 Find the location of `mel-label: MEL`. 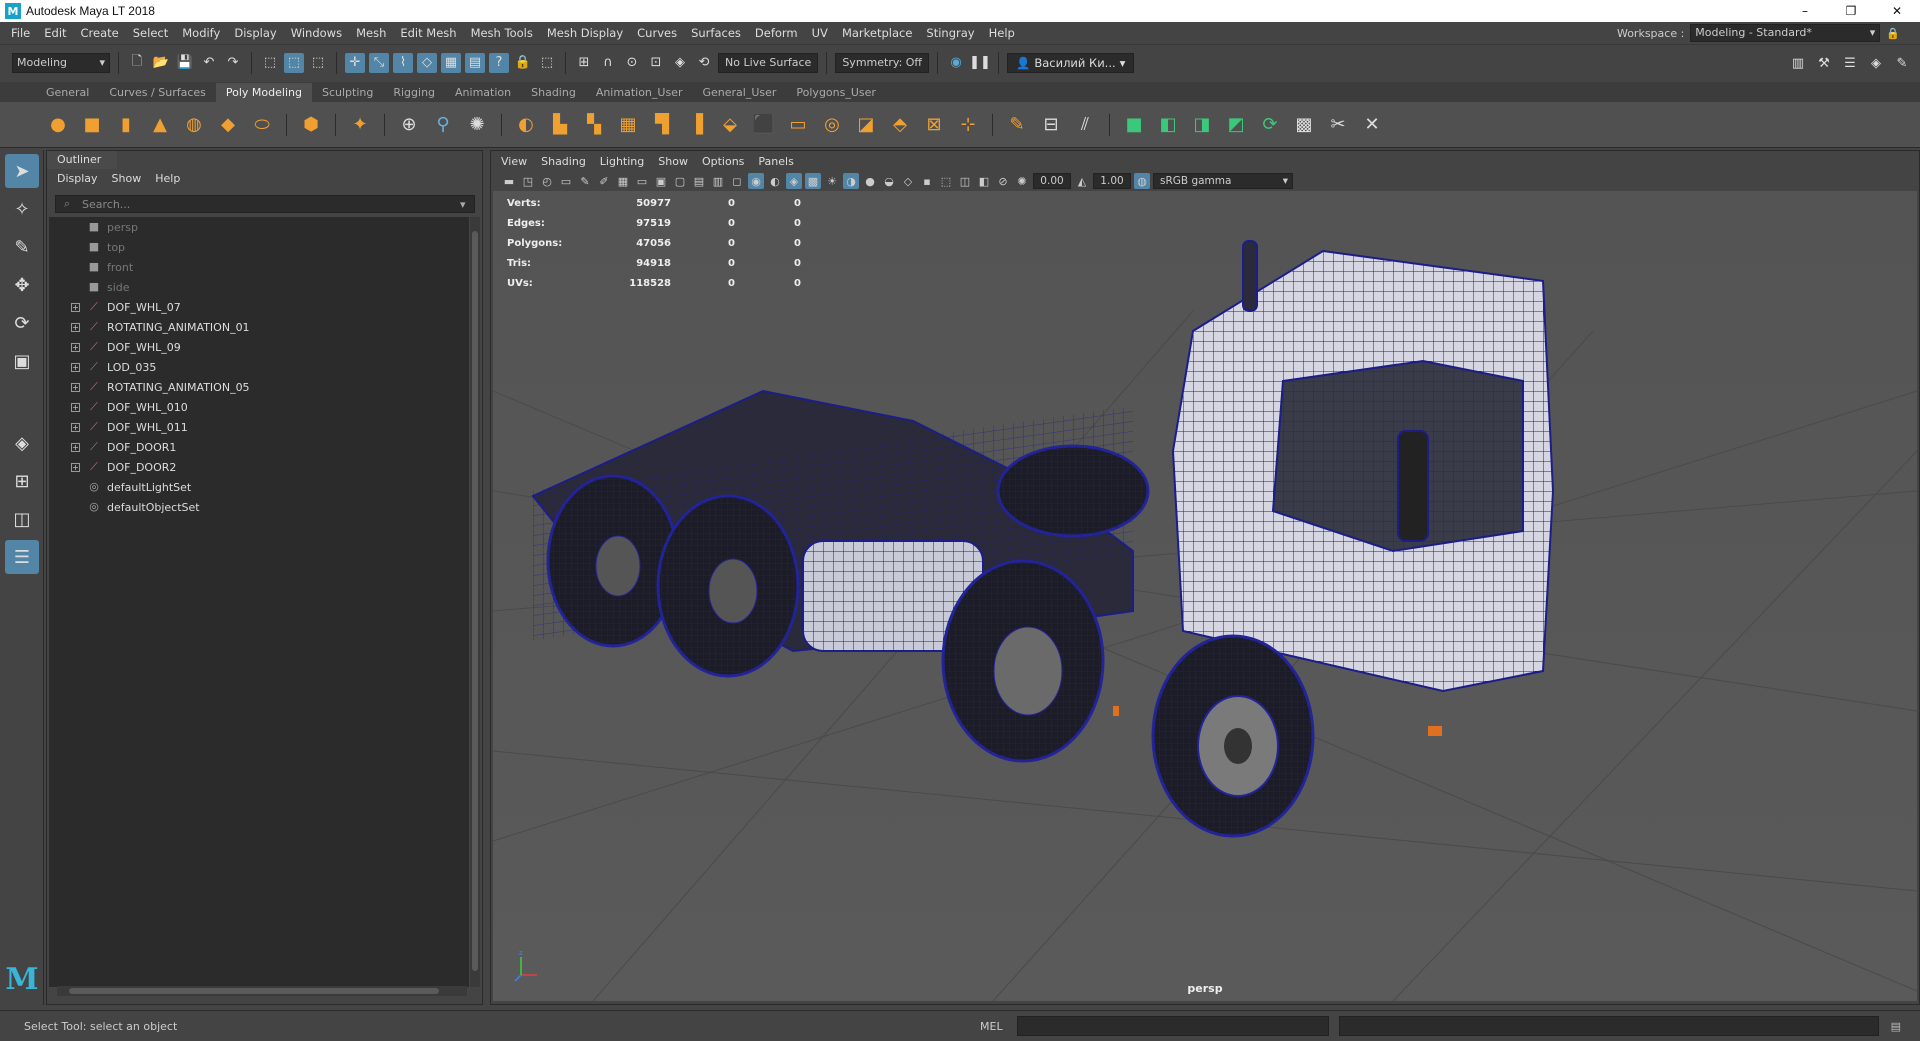

mel-label: MEL is located at coordinates (988, 1026).